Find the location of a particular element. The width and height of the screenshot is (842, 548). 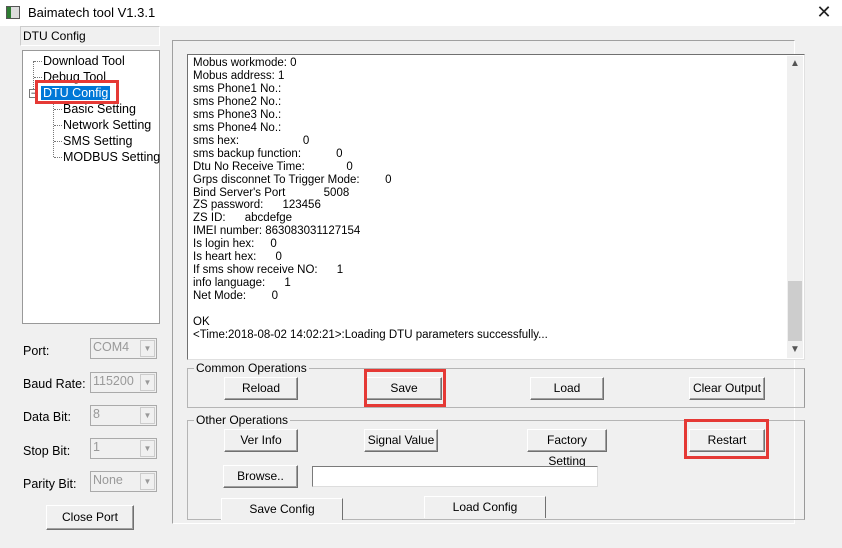

baud-rate-label: Baud Rate: is located at coordinates (54, 384).